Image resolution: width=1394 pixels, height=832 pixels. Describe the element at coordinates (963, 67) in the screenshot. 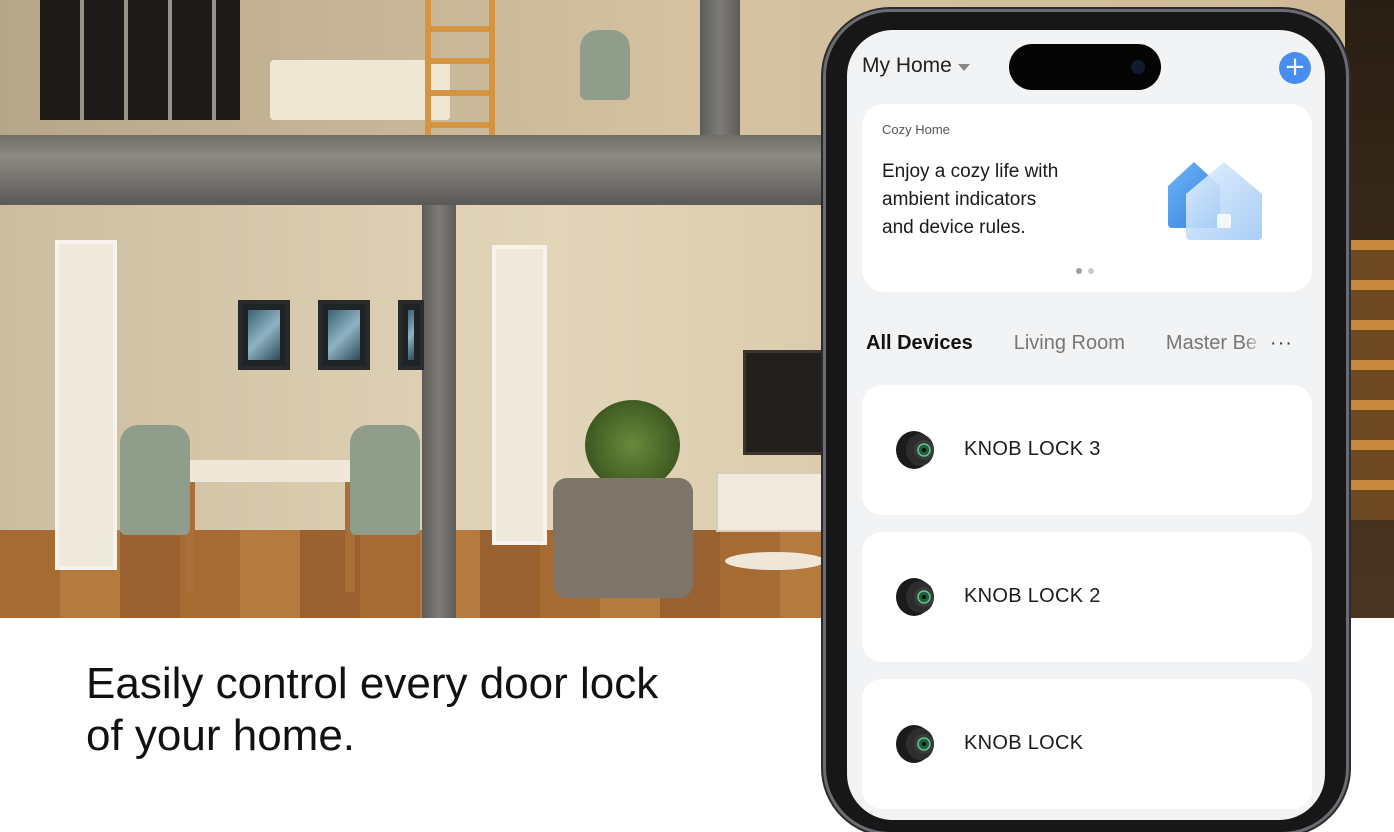

I see `caret-down-icon` at that location.